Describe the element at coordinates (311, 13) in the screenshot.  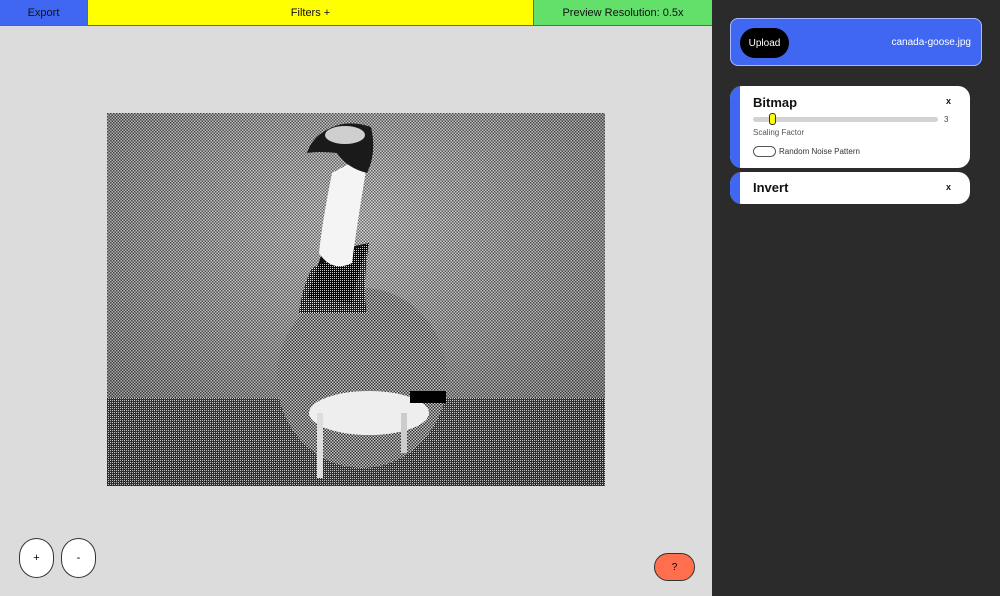
I see `add-filter-button: Filters +` at that location.